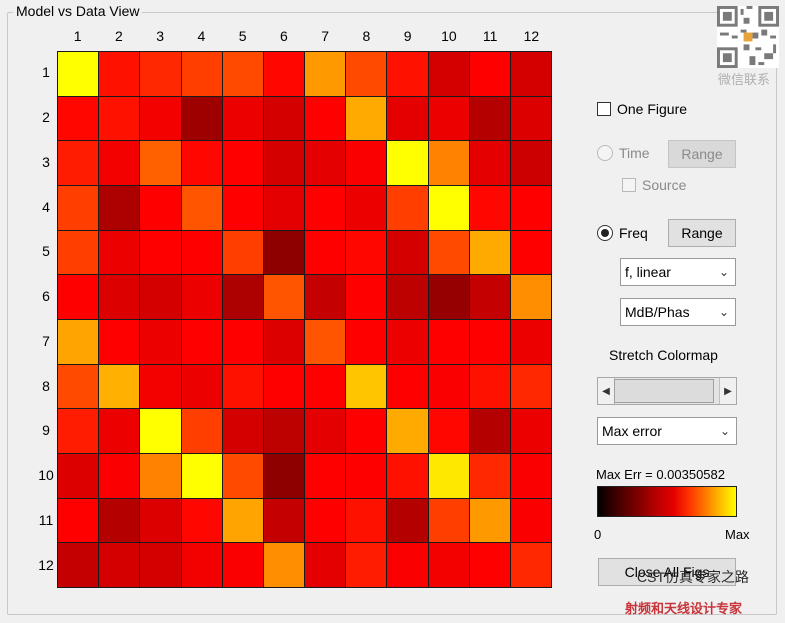 This screenshot has width=785, height=623. What do you see at coordinates (667, 431) in the screenshot?
I see `error-type-select: Max error ⌄` at bounding box center [667, 431].